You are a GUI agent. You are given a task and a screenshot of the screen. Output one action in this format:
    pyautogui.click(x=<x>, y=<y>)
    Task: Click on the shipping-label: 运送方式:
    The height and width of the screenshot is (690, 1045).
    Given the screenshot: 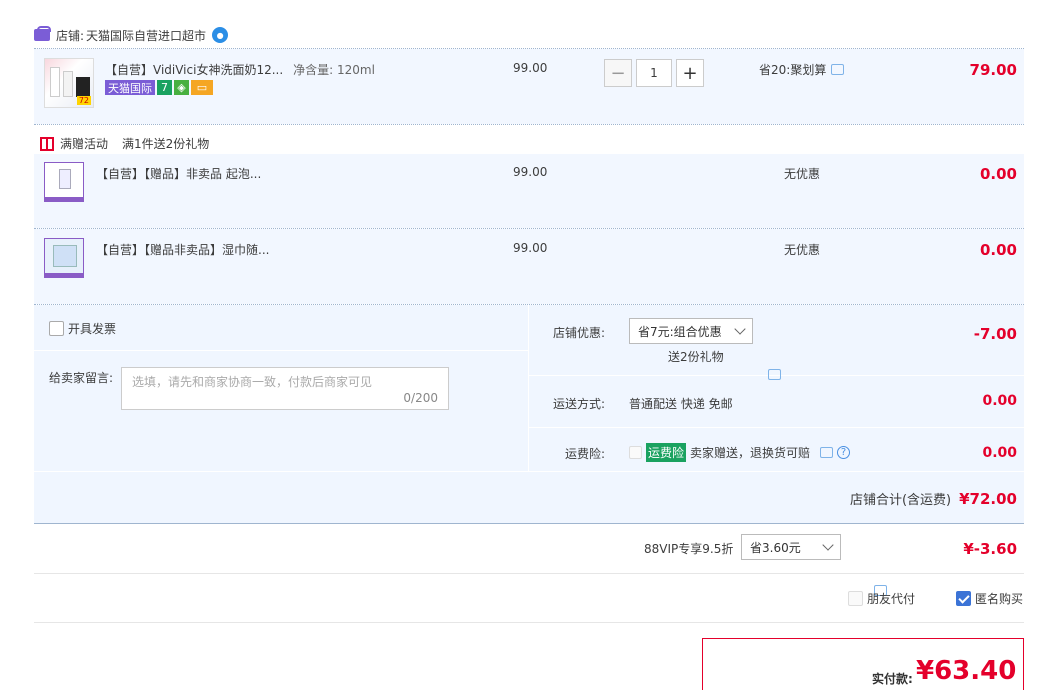 What is the action you would take?
    pyautogui.click(x=579, y=404)
    